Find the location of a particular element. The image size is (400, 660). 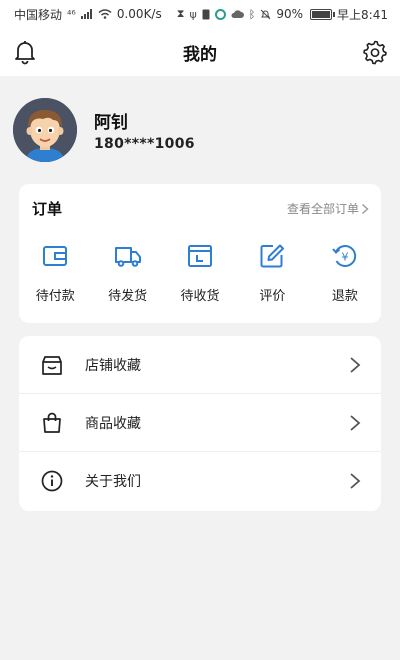

cloud-icon is located at coordinates (237, 13).